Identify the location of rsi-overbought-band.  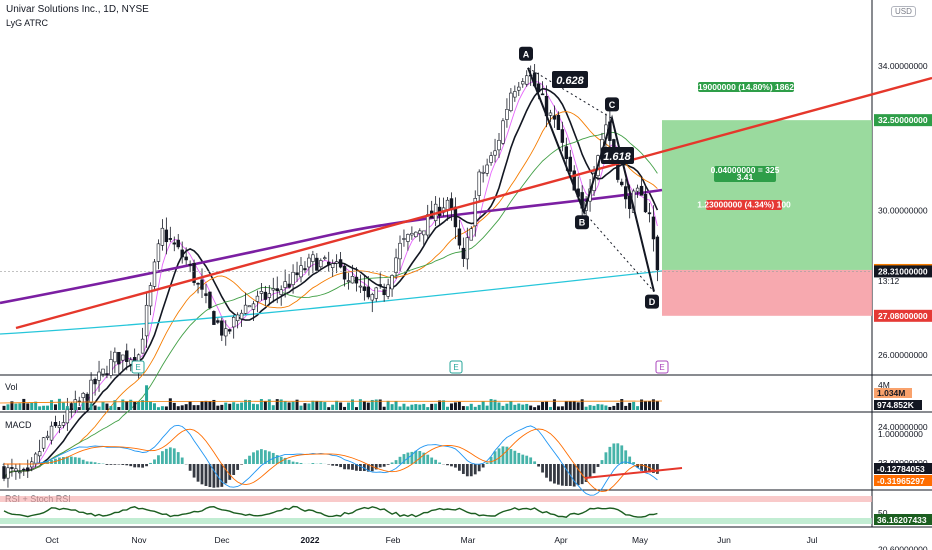
(436, 499).